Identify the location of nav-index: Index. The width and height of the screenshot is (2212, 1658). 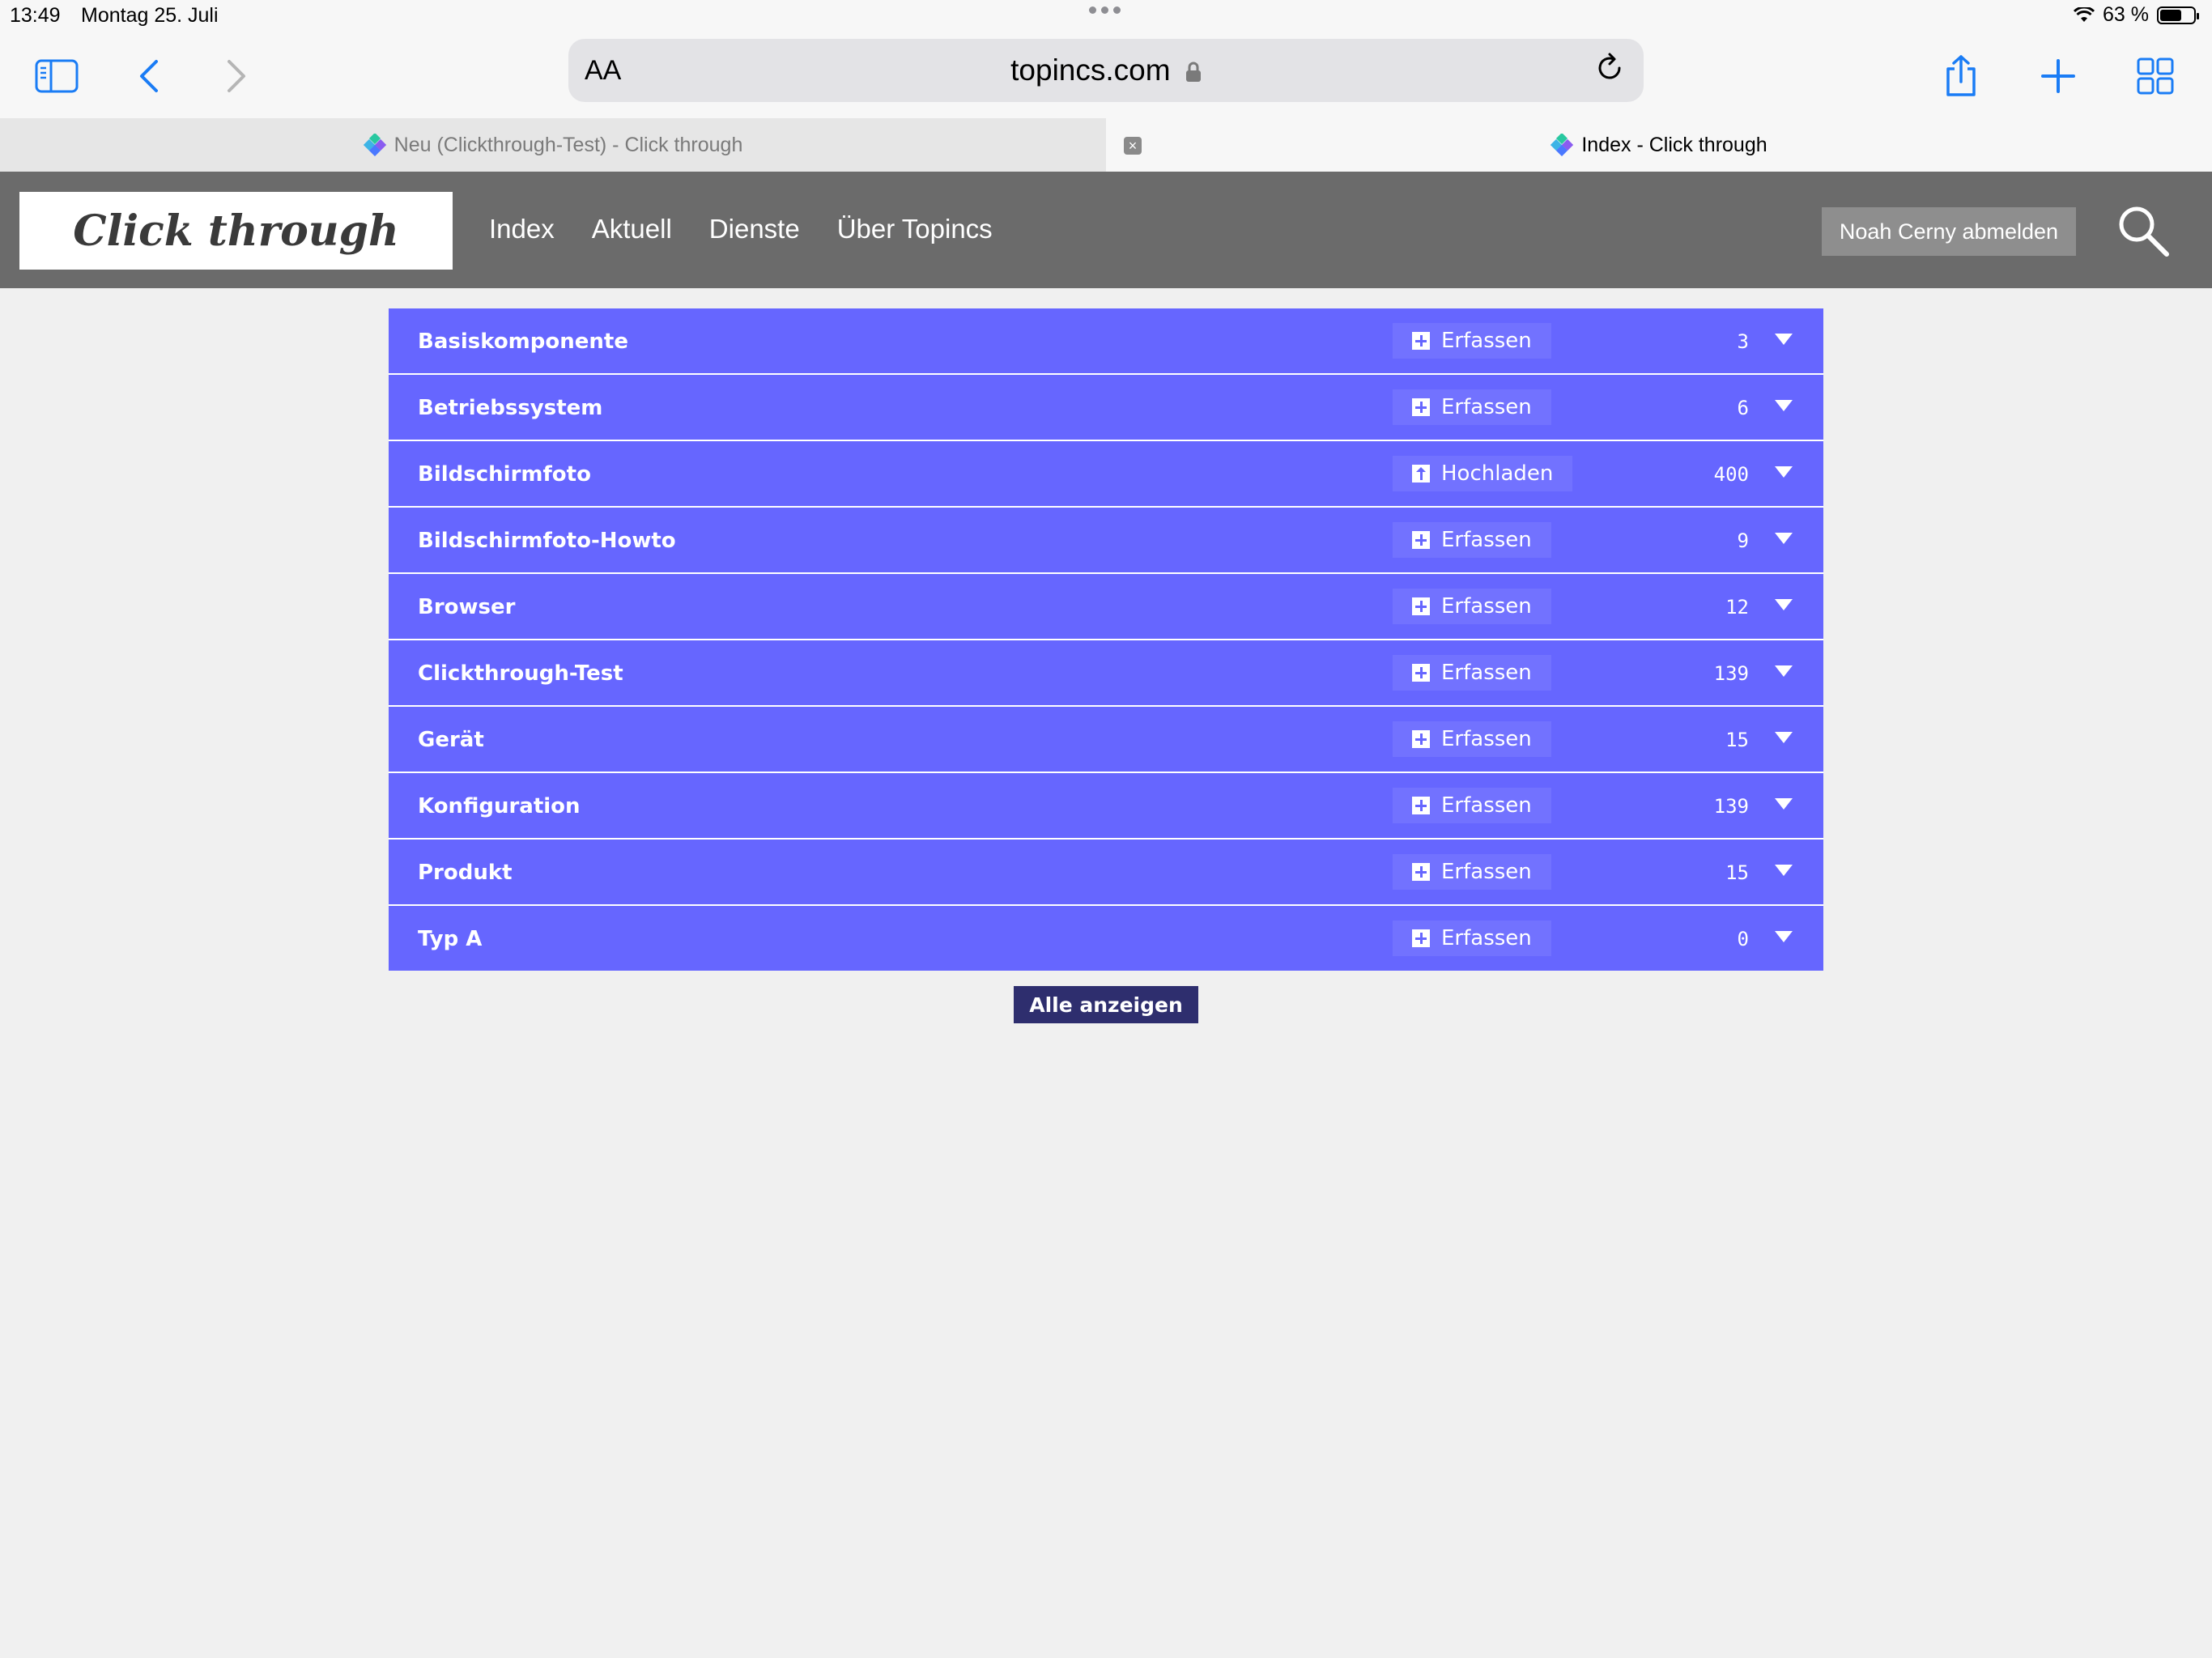
(522, 229).